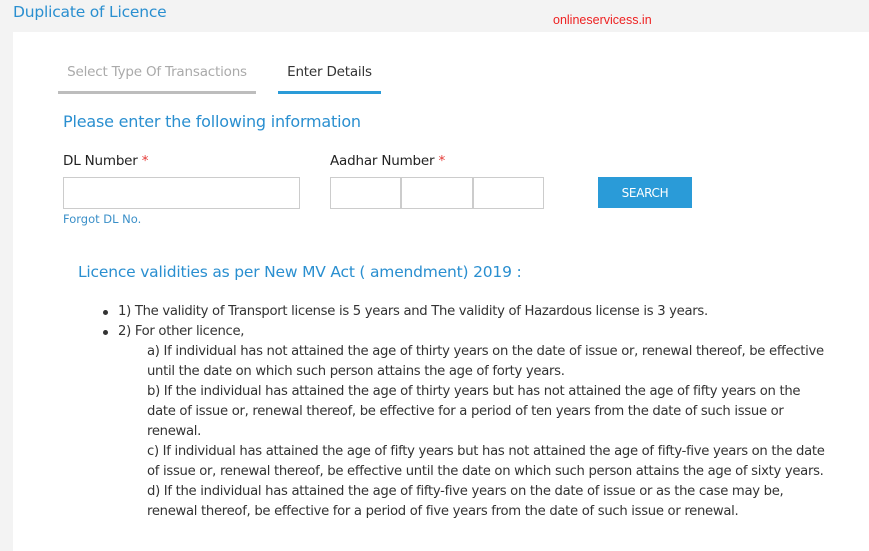 The height and width of the screenshot is (551, 869). I want to click on search-button: SEARCH, so click(645, 192).